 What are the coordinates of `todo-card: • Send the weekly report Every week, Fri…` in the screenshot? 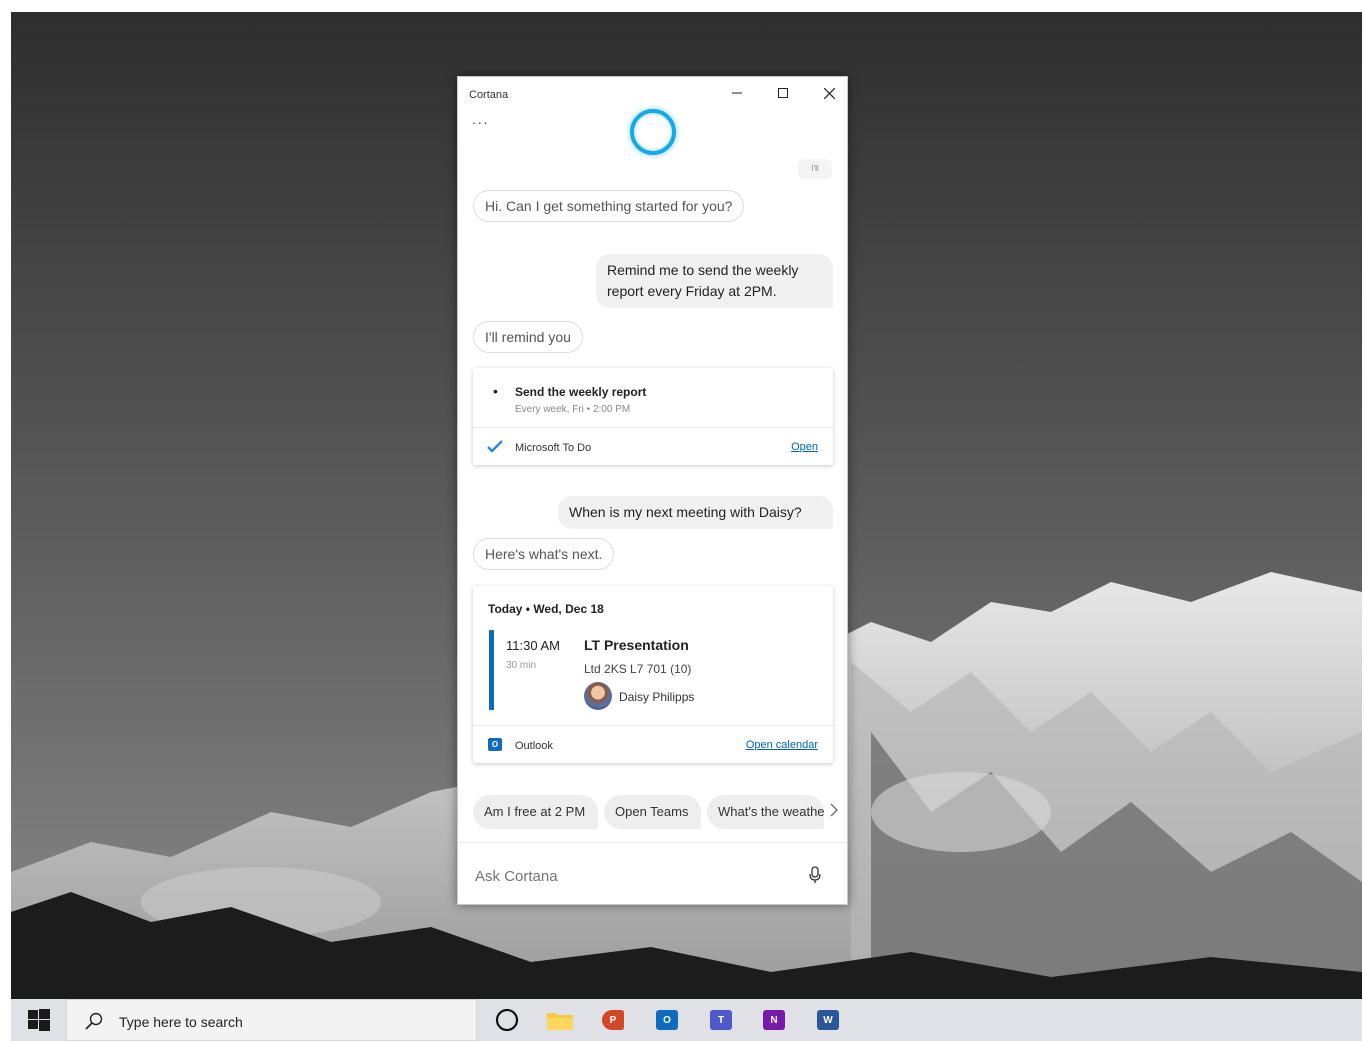 It's located at (653, 416).